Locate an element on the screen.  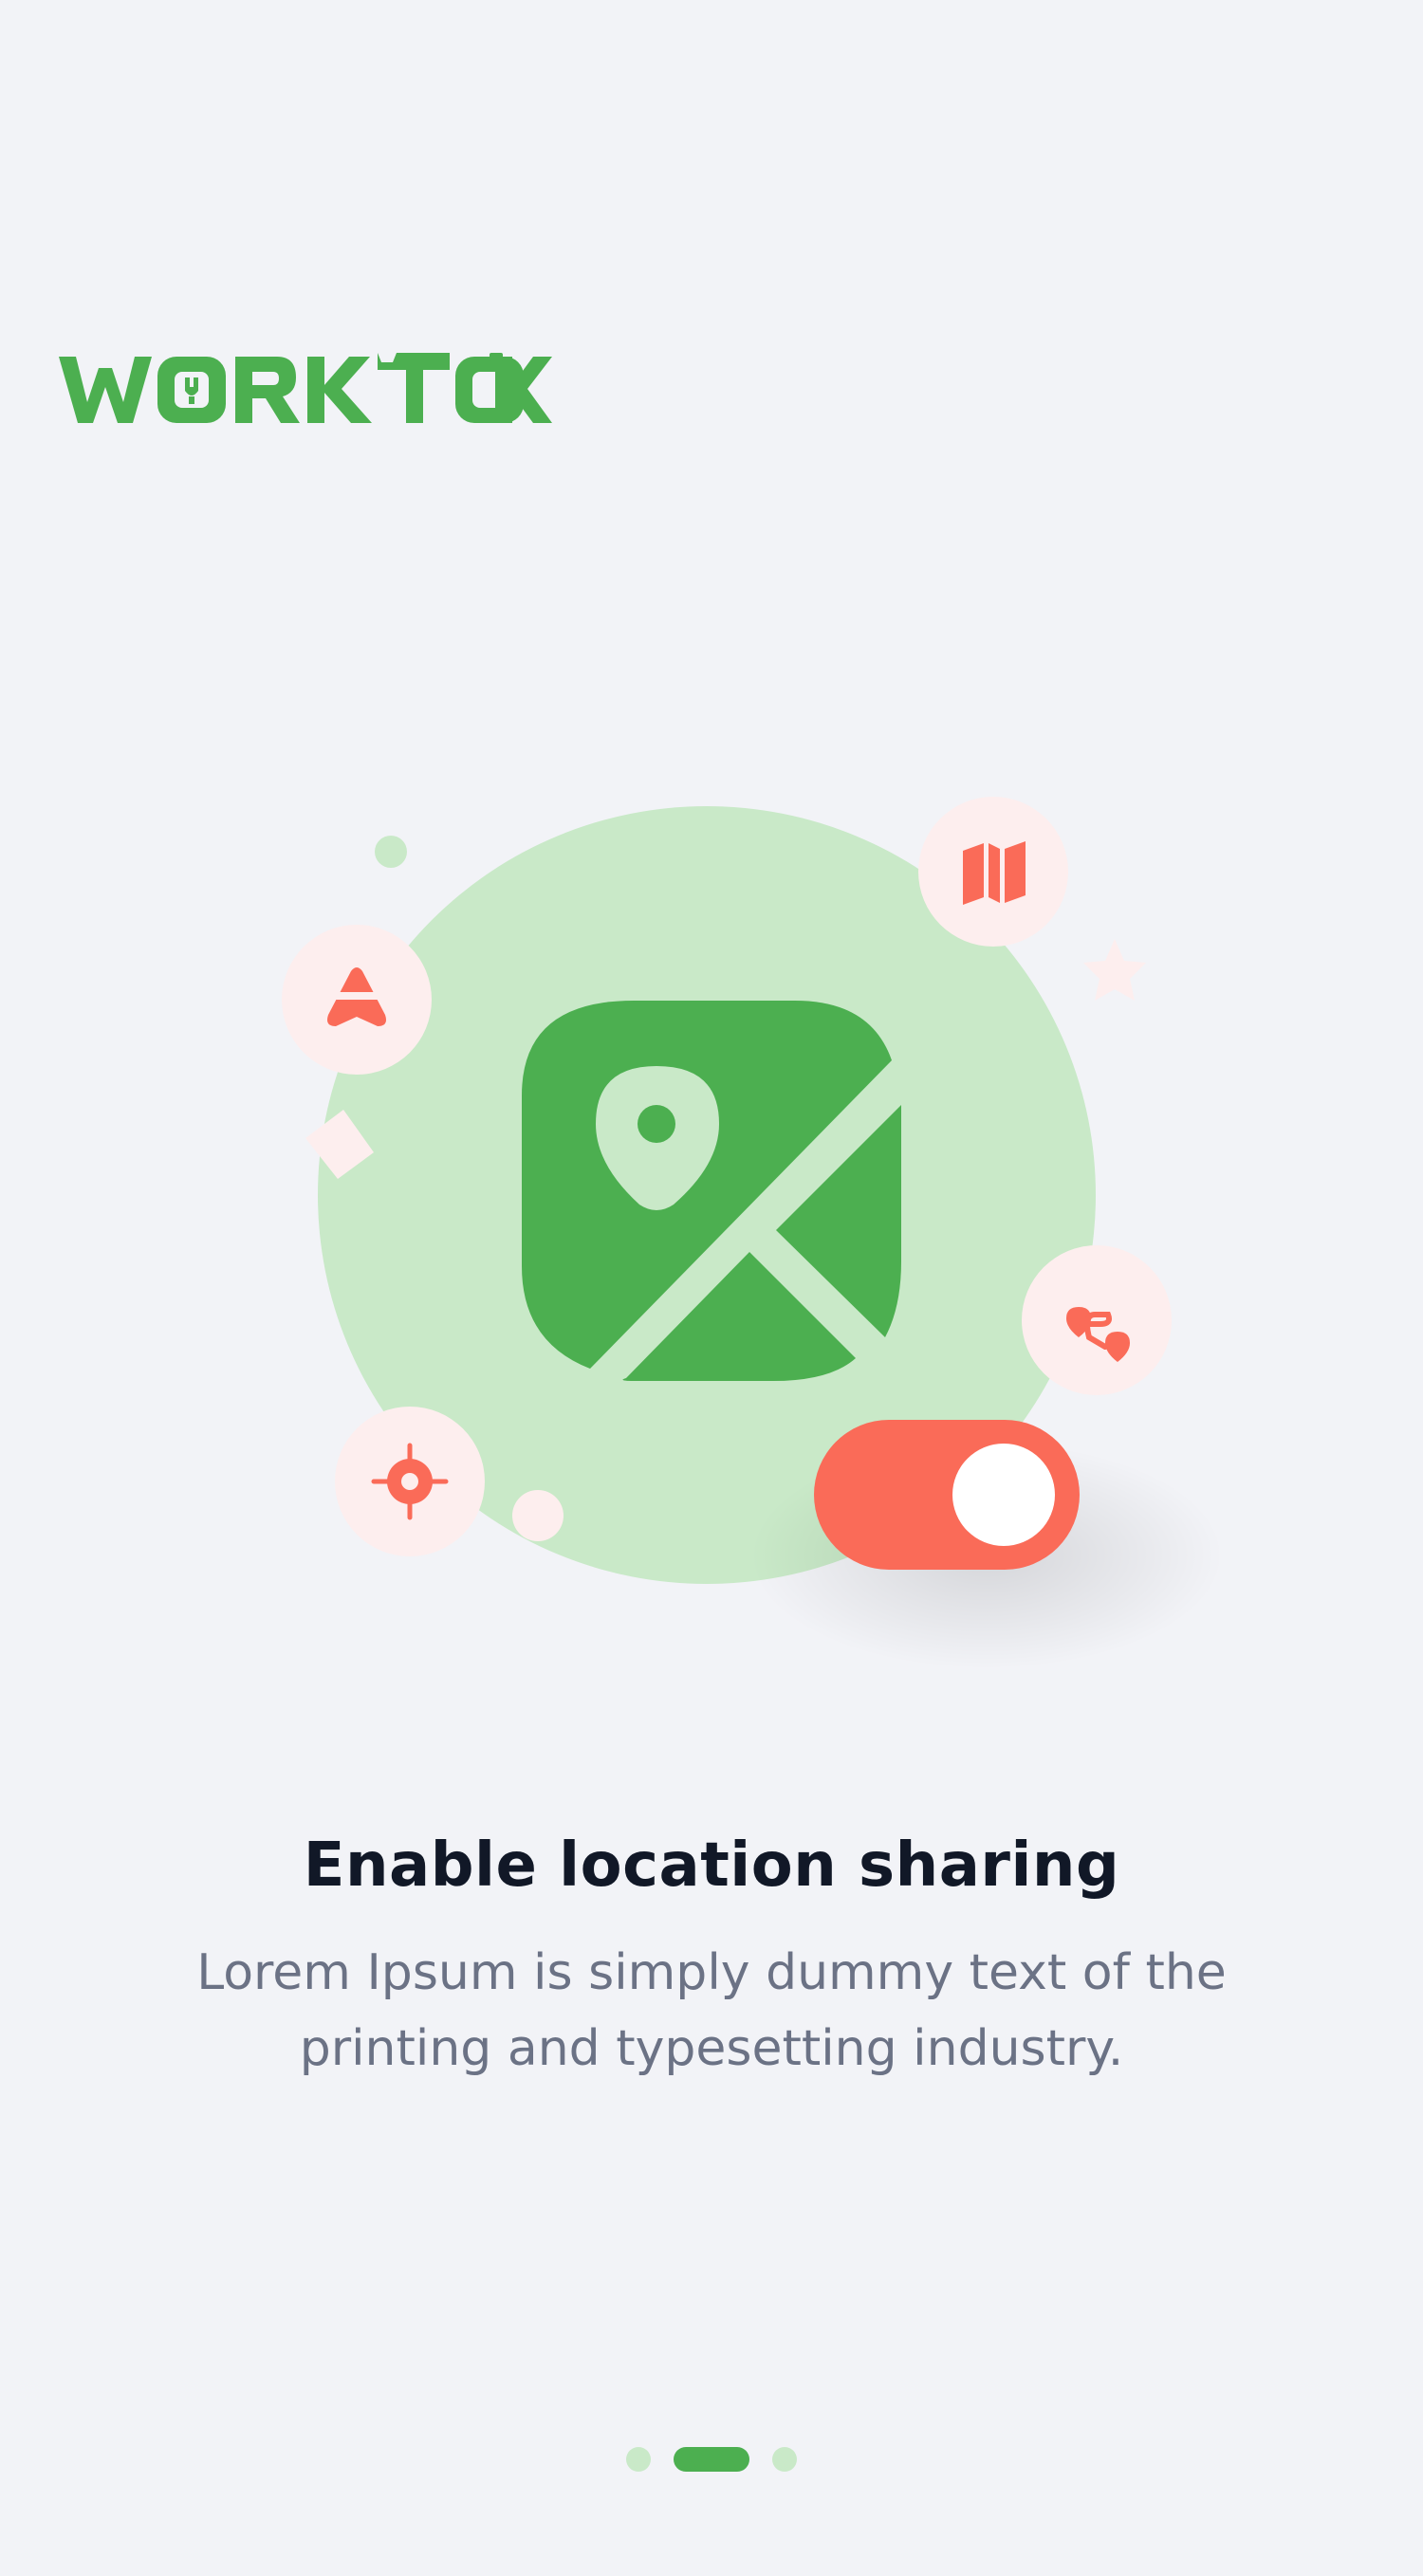
route-icon is located at coordinates (1097, 1320).